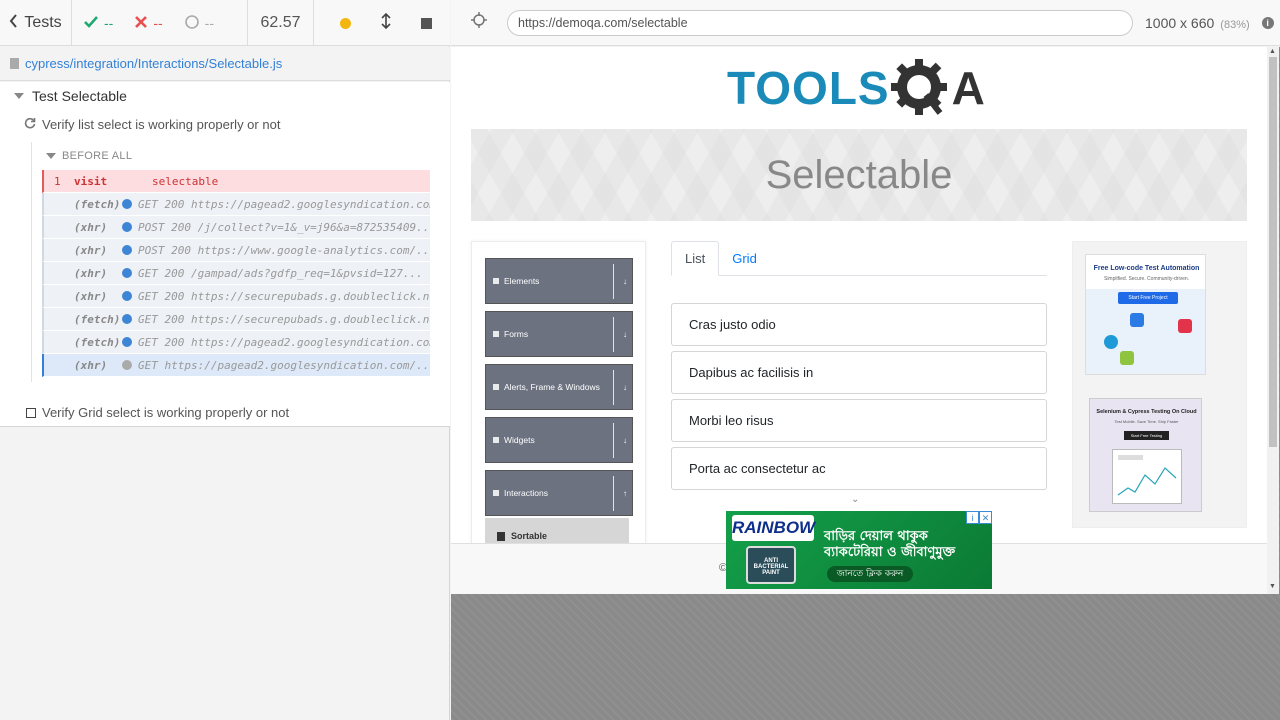 Image resolution: width=1280 pixels, height=720 pixels. I want to click on passed-count: --, so click(109, 23).